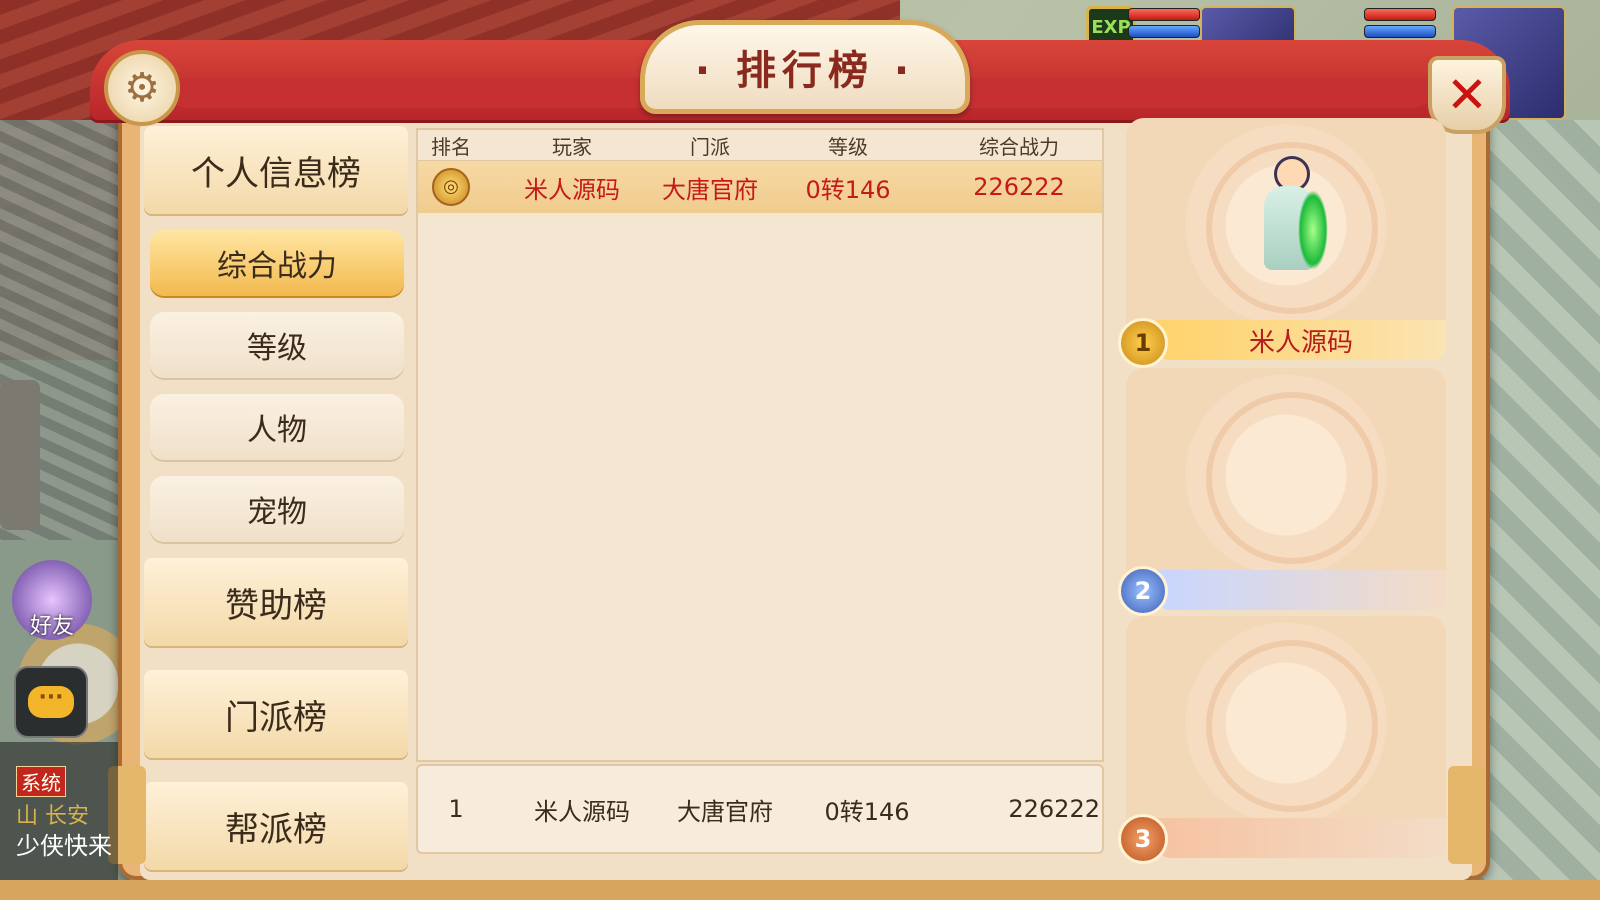 The image size is (1600, 900). I want to click on player-hp-bar, so click(1400, 14).